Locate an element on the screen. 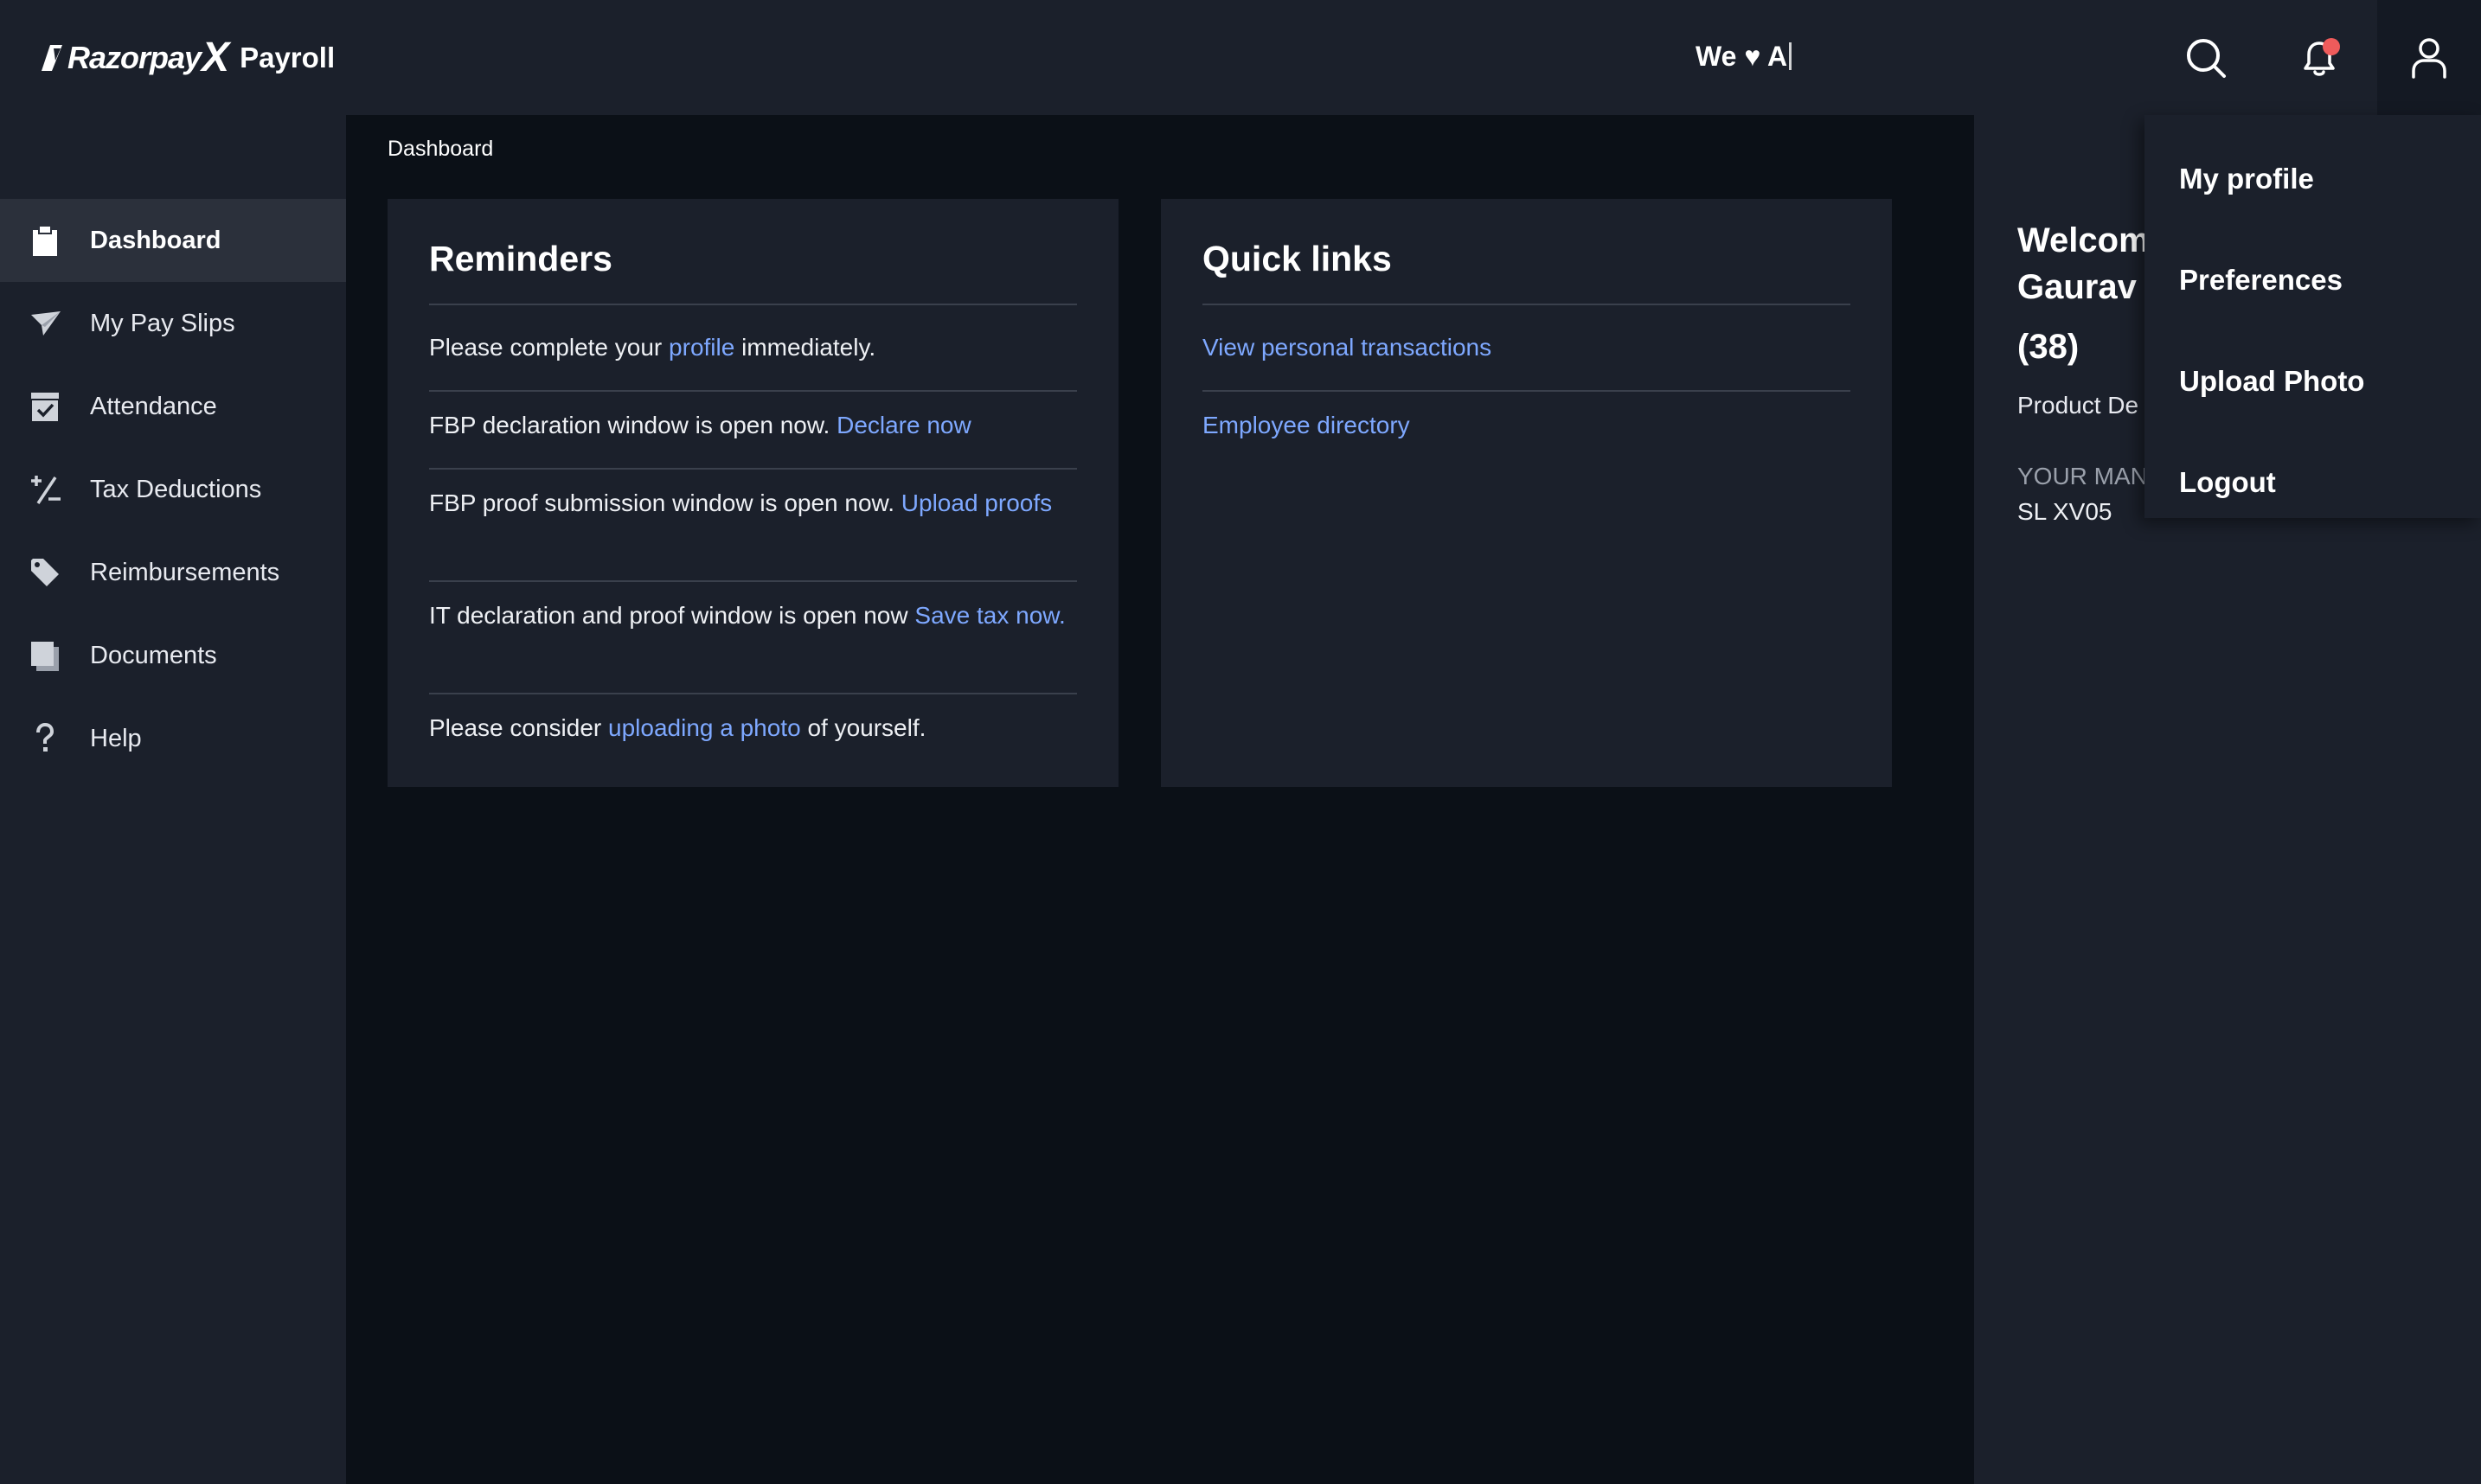 The height and width of the screenshot is (1484, 2481). user-icon is located at coordinates (2429, 58).